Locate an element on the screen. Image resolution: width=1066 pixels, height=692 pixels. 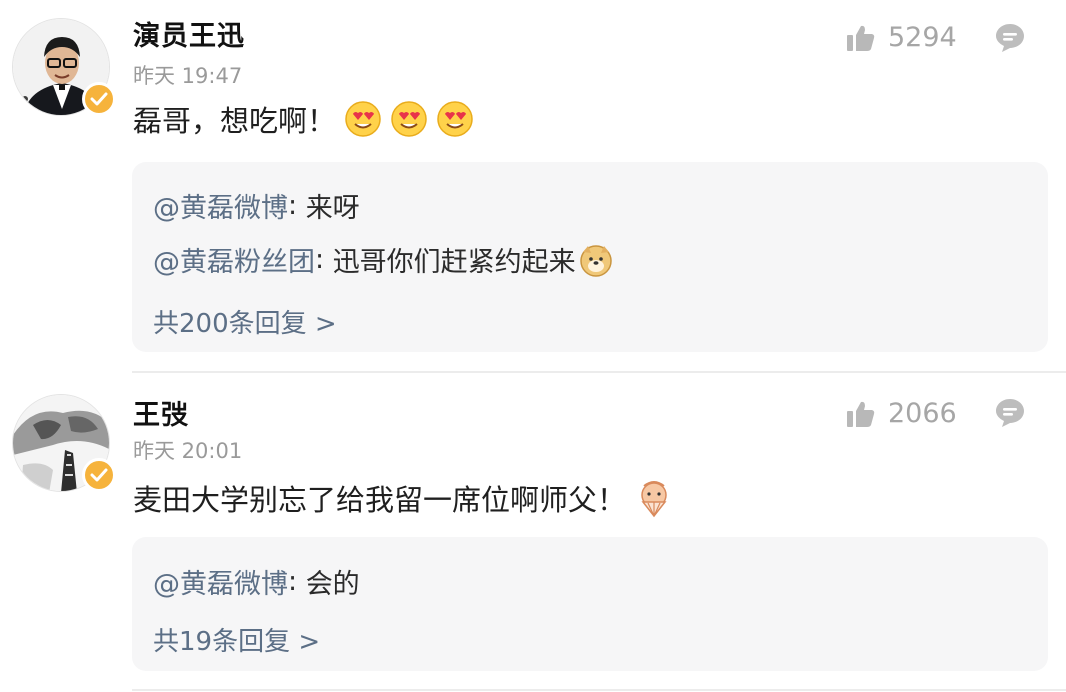
view-all-replies-link: 共19条回复 > is located at coordinates (236, 639).